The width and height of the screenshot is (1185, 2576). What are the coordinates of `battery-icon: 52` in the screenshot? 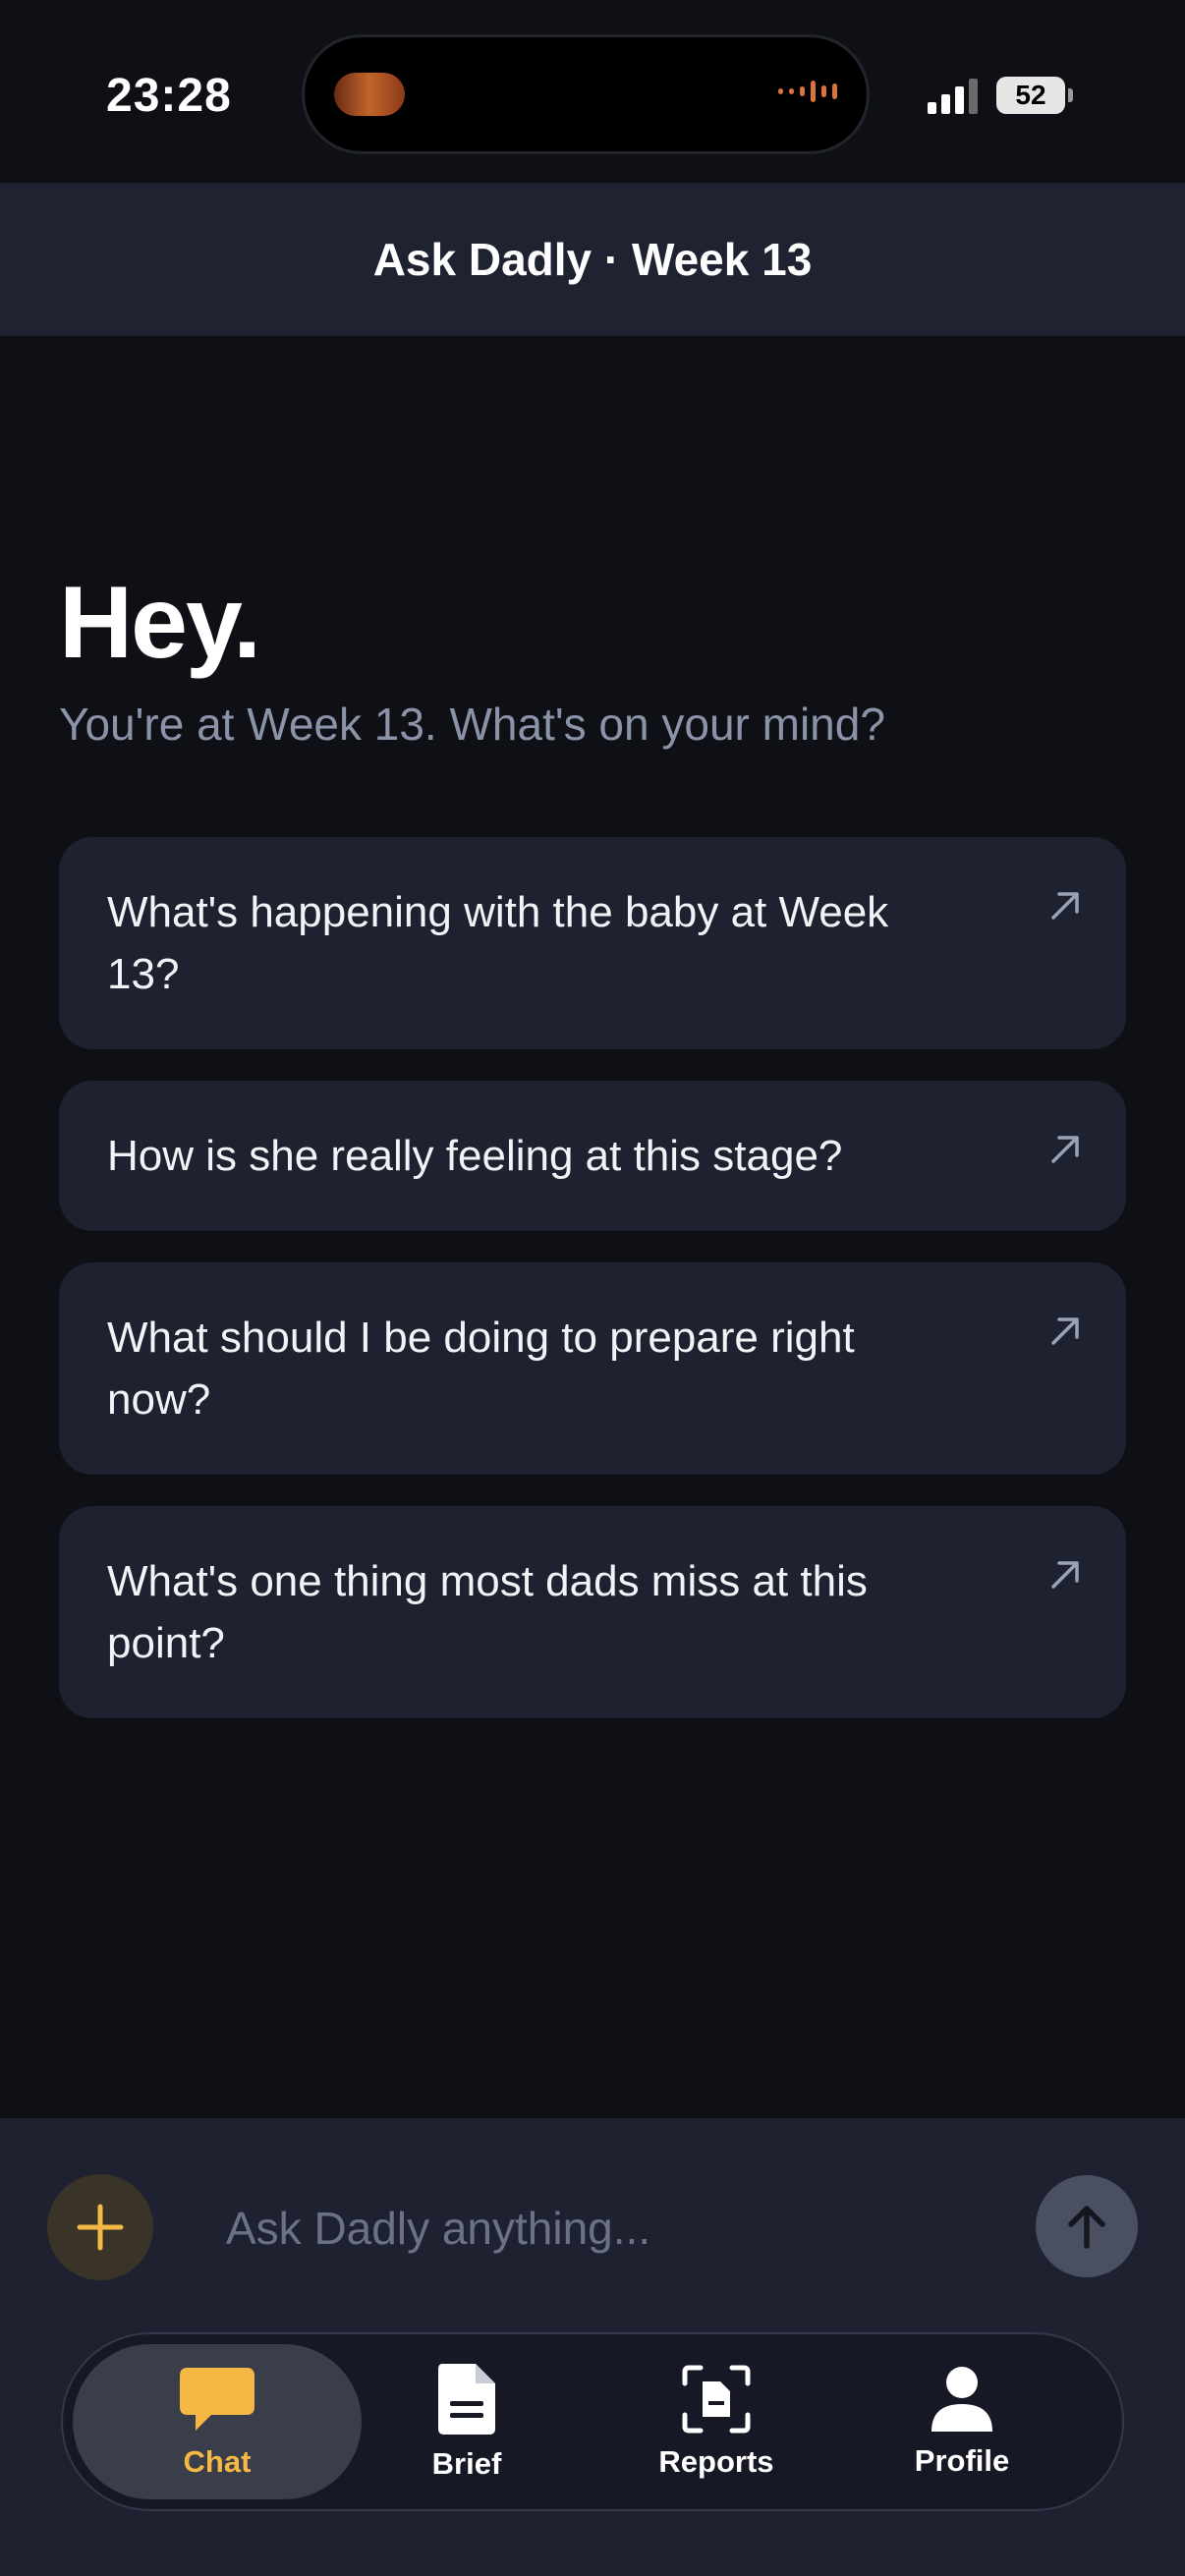 It's located at (1030, 95).